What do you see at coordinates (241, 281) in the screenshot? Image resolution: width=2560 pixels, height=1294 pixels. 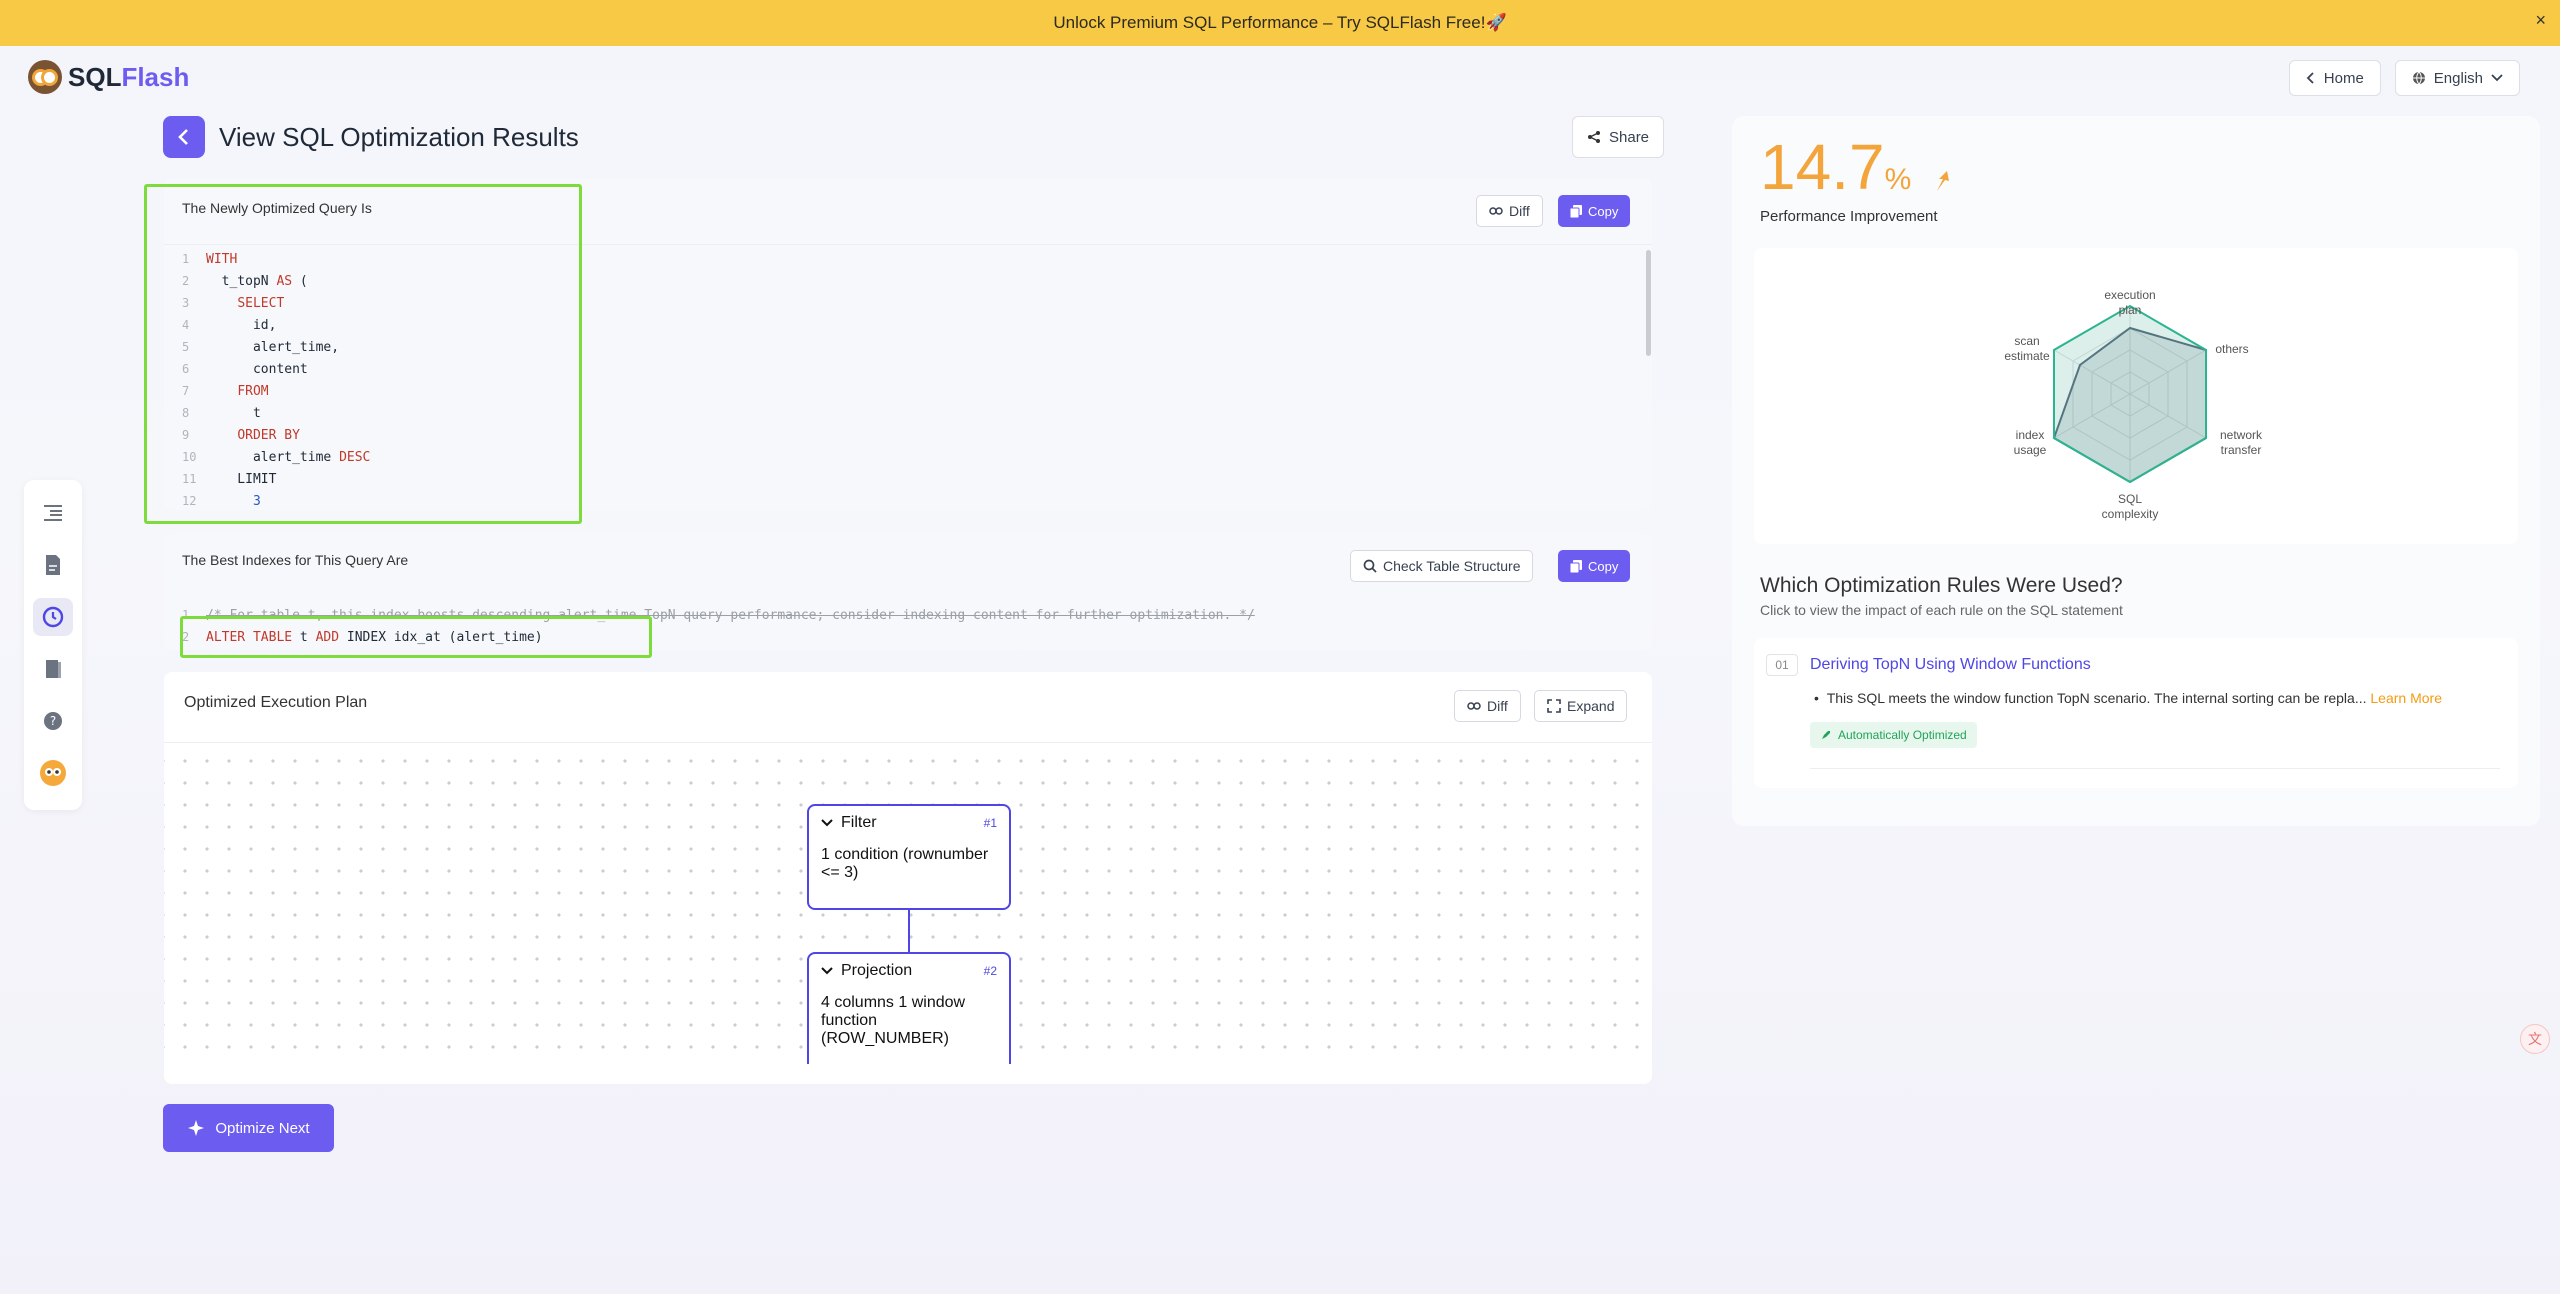 I see `code-token: t_topN` at bounding box center [241, 281].